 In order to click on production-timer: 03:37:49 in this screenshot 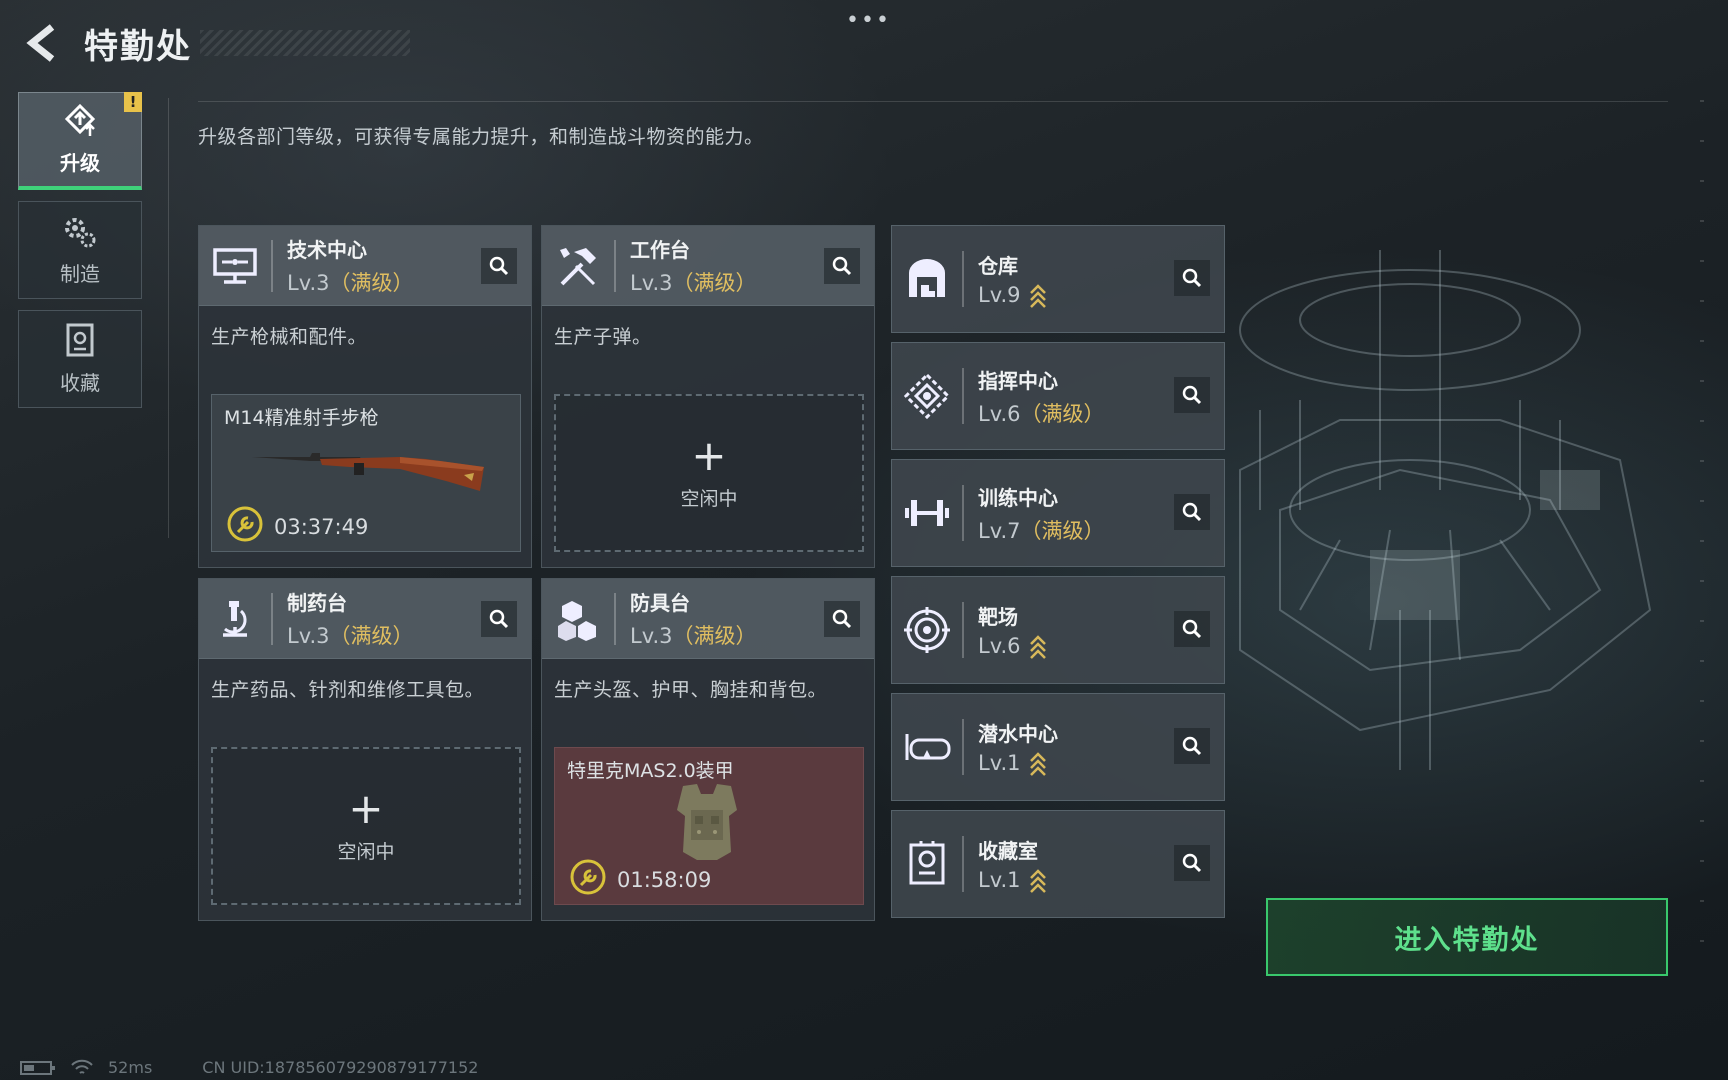, I will do `click(321, 527)`.